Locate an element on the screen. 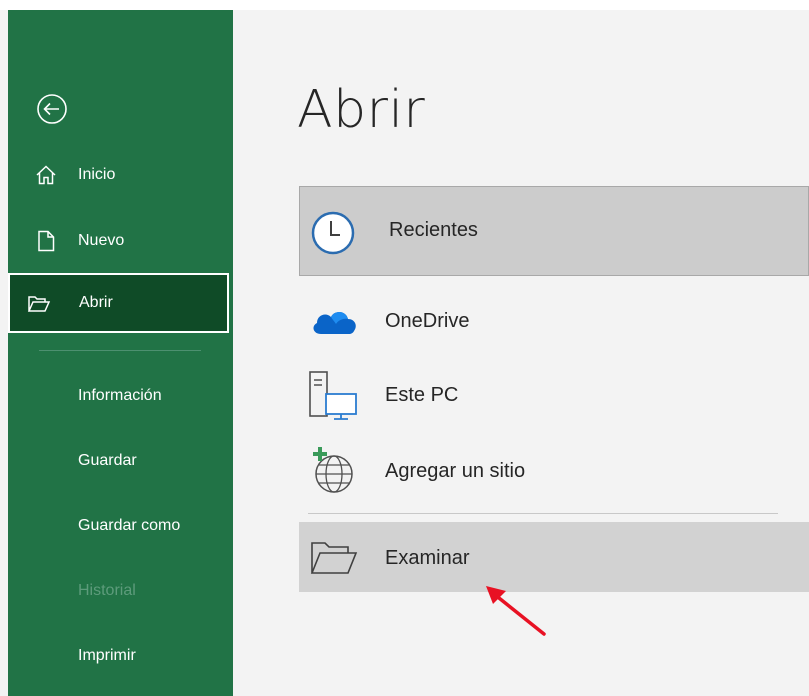  back-arrow-circle-icon is located at coordinates (52, 109).